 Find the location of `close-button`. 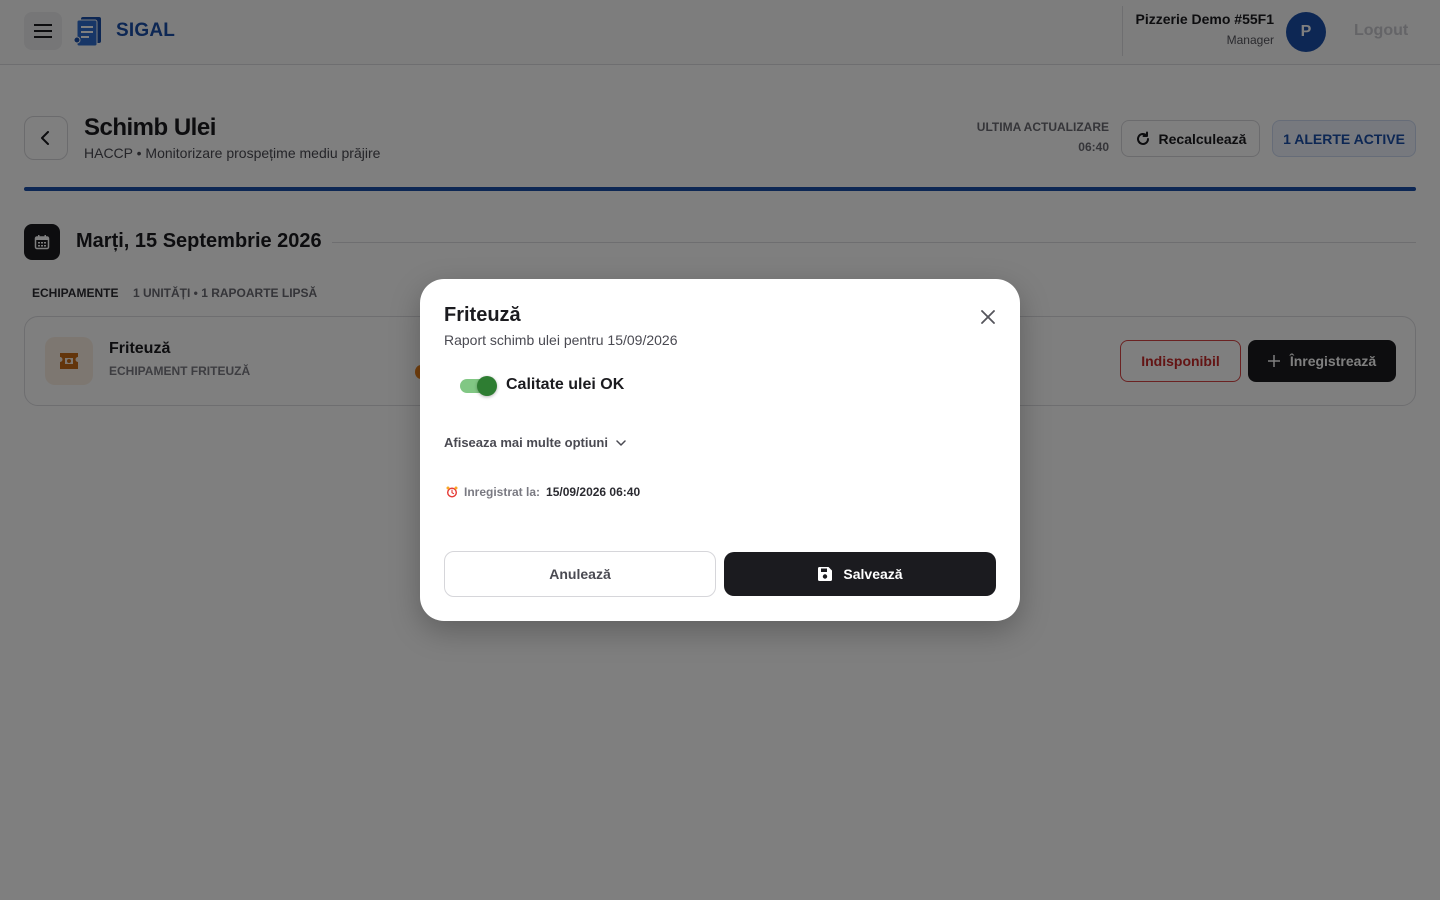

close-button is located at coordinates (988, 317).